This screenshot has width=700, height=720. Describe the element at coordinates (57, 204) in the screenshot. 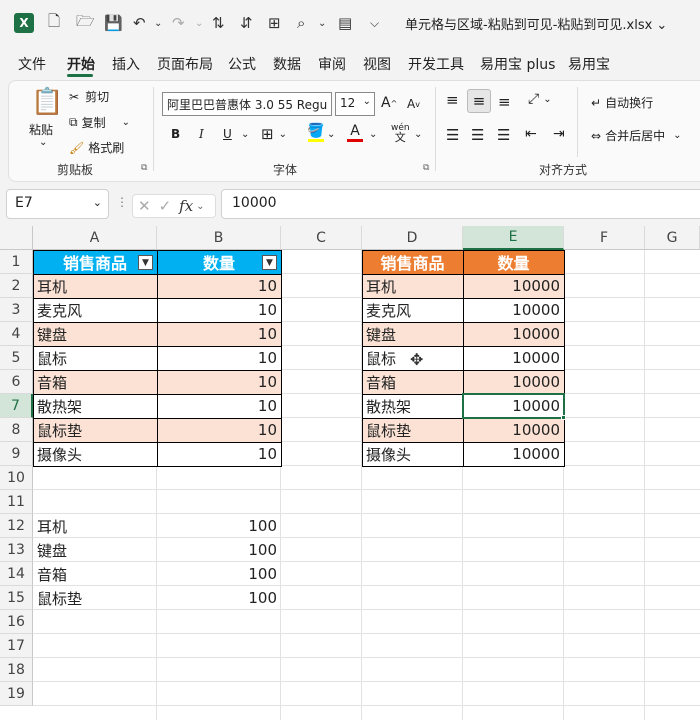

I see `name-box: E7 ⌄` at that location.